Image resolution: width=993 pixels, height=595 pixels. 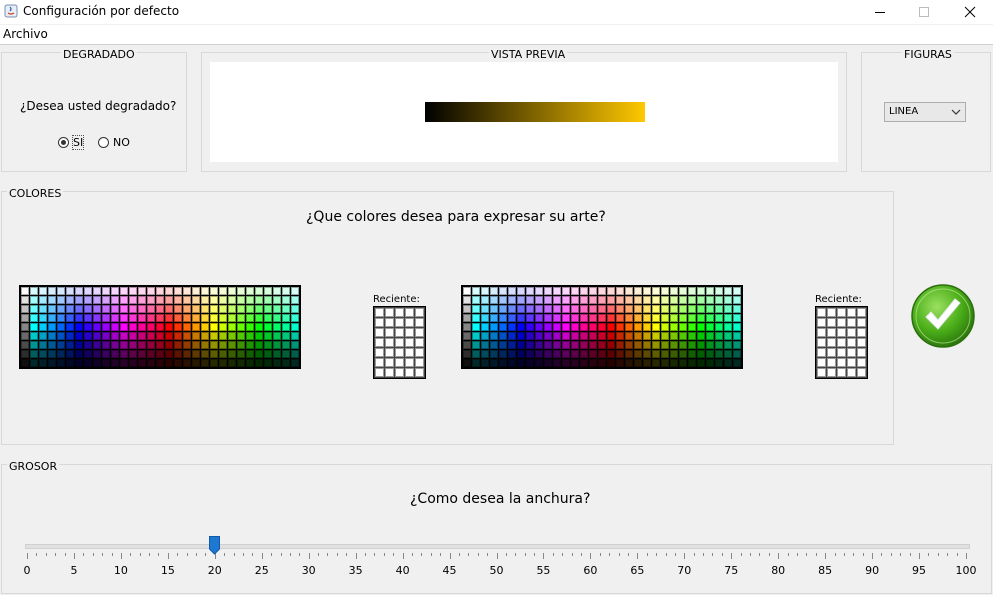 I want to click on radio-no-option: NO, so click(x=114, y=142).